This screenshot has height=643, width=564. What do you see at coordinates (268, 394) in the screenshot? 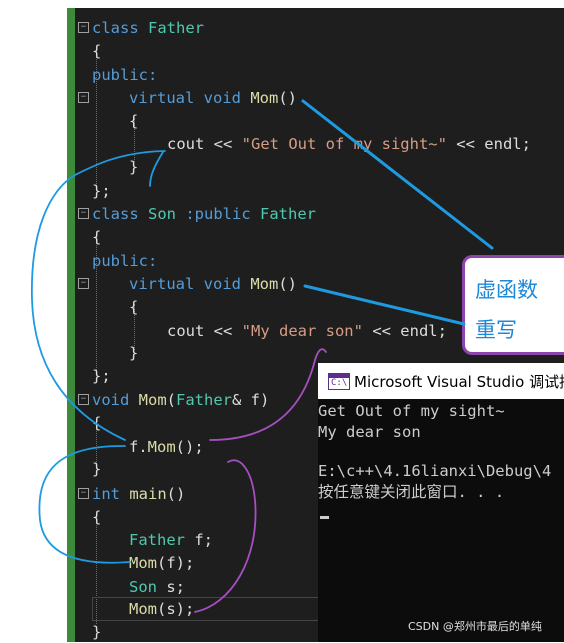
I see `arrow-son-output` at bounding box center [268, 394].